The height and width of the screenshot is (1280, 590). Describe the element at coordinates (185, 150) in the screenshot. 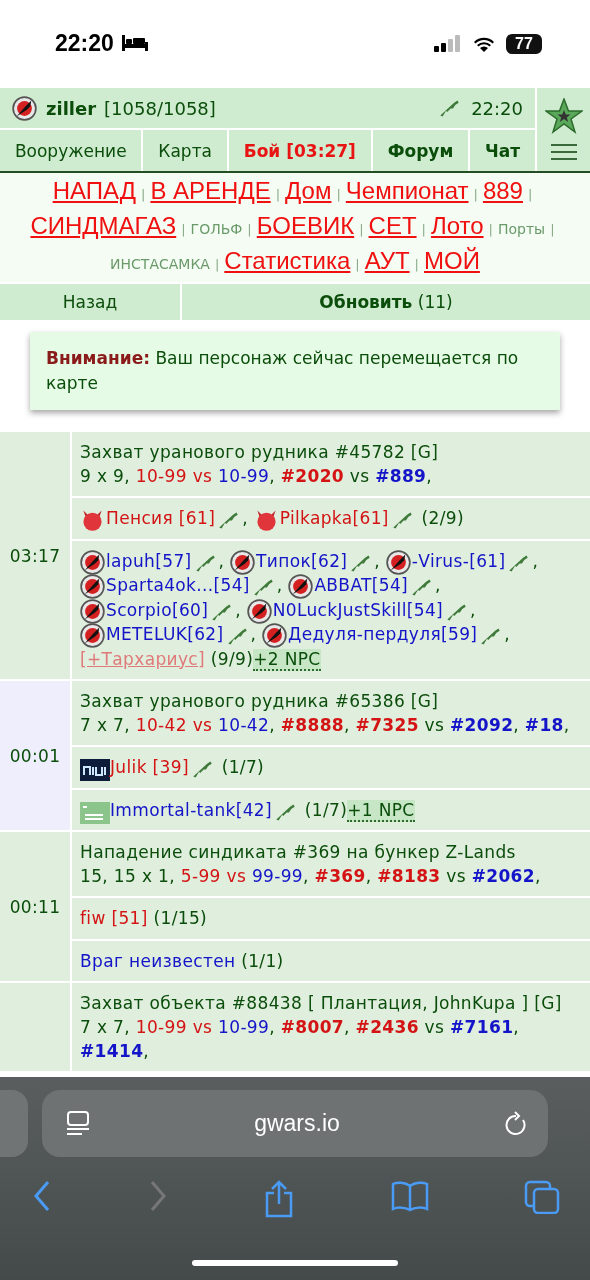

I see `nav-tab: Карта` at that location.